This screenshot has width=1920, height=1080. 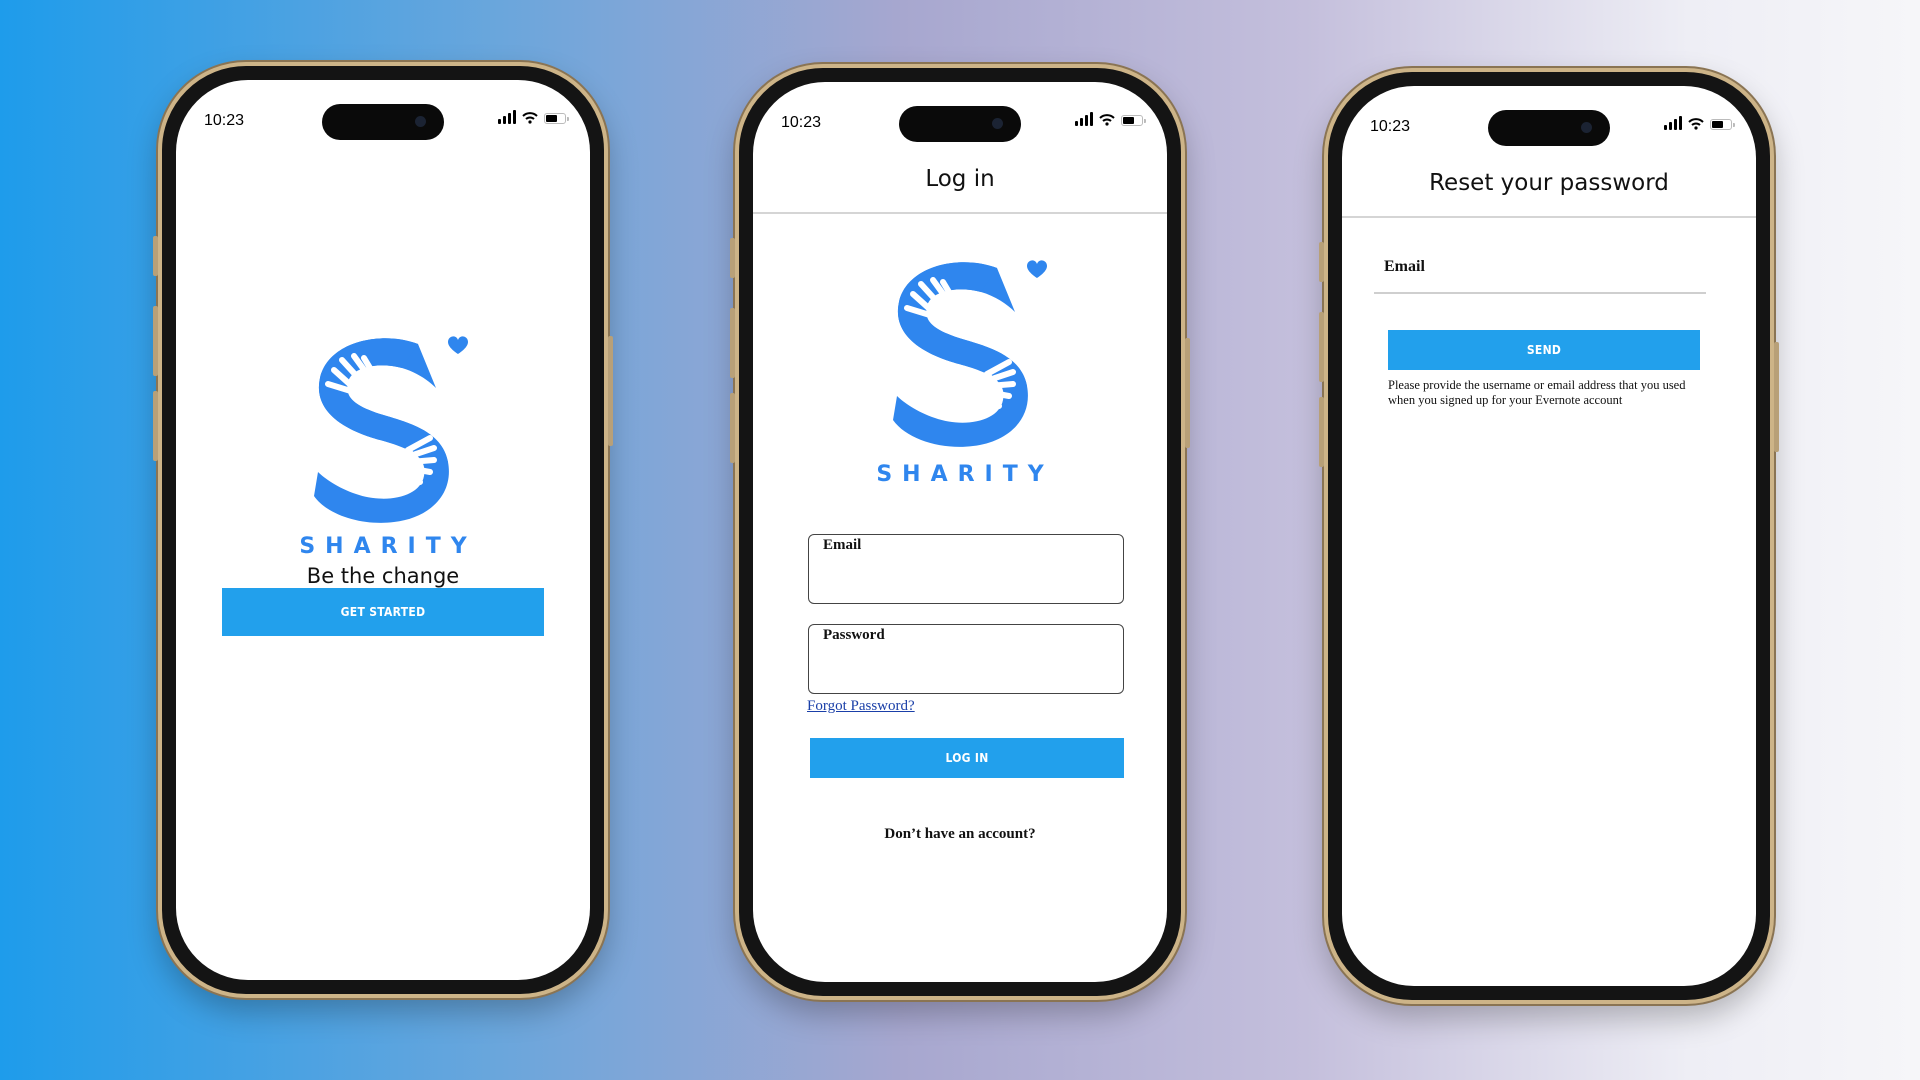 I want to click on send-button: SEND, so click(x=1544, y=350).